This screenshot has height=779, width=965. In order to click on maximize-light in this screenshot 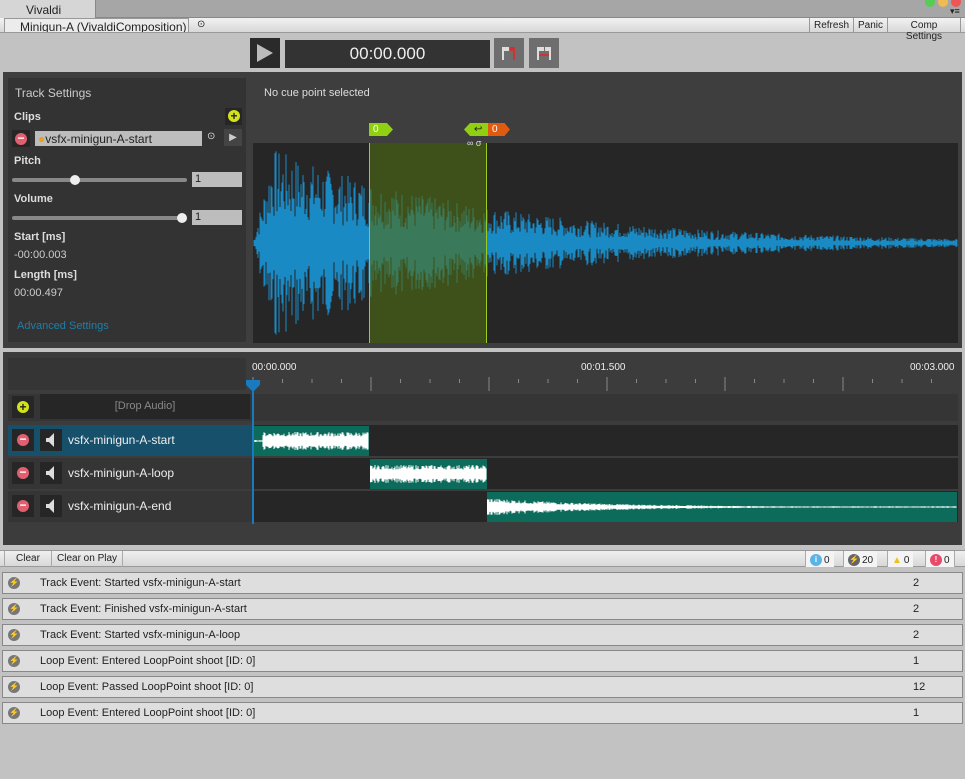, I will do `click(930, 3)`.